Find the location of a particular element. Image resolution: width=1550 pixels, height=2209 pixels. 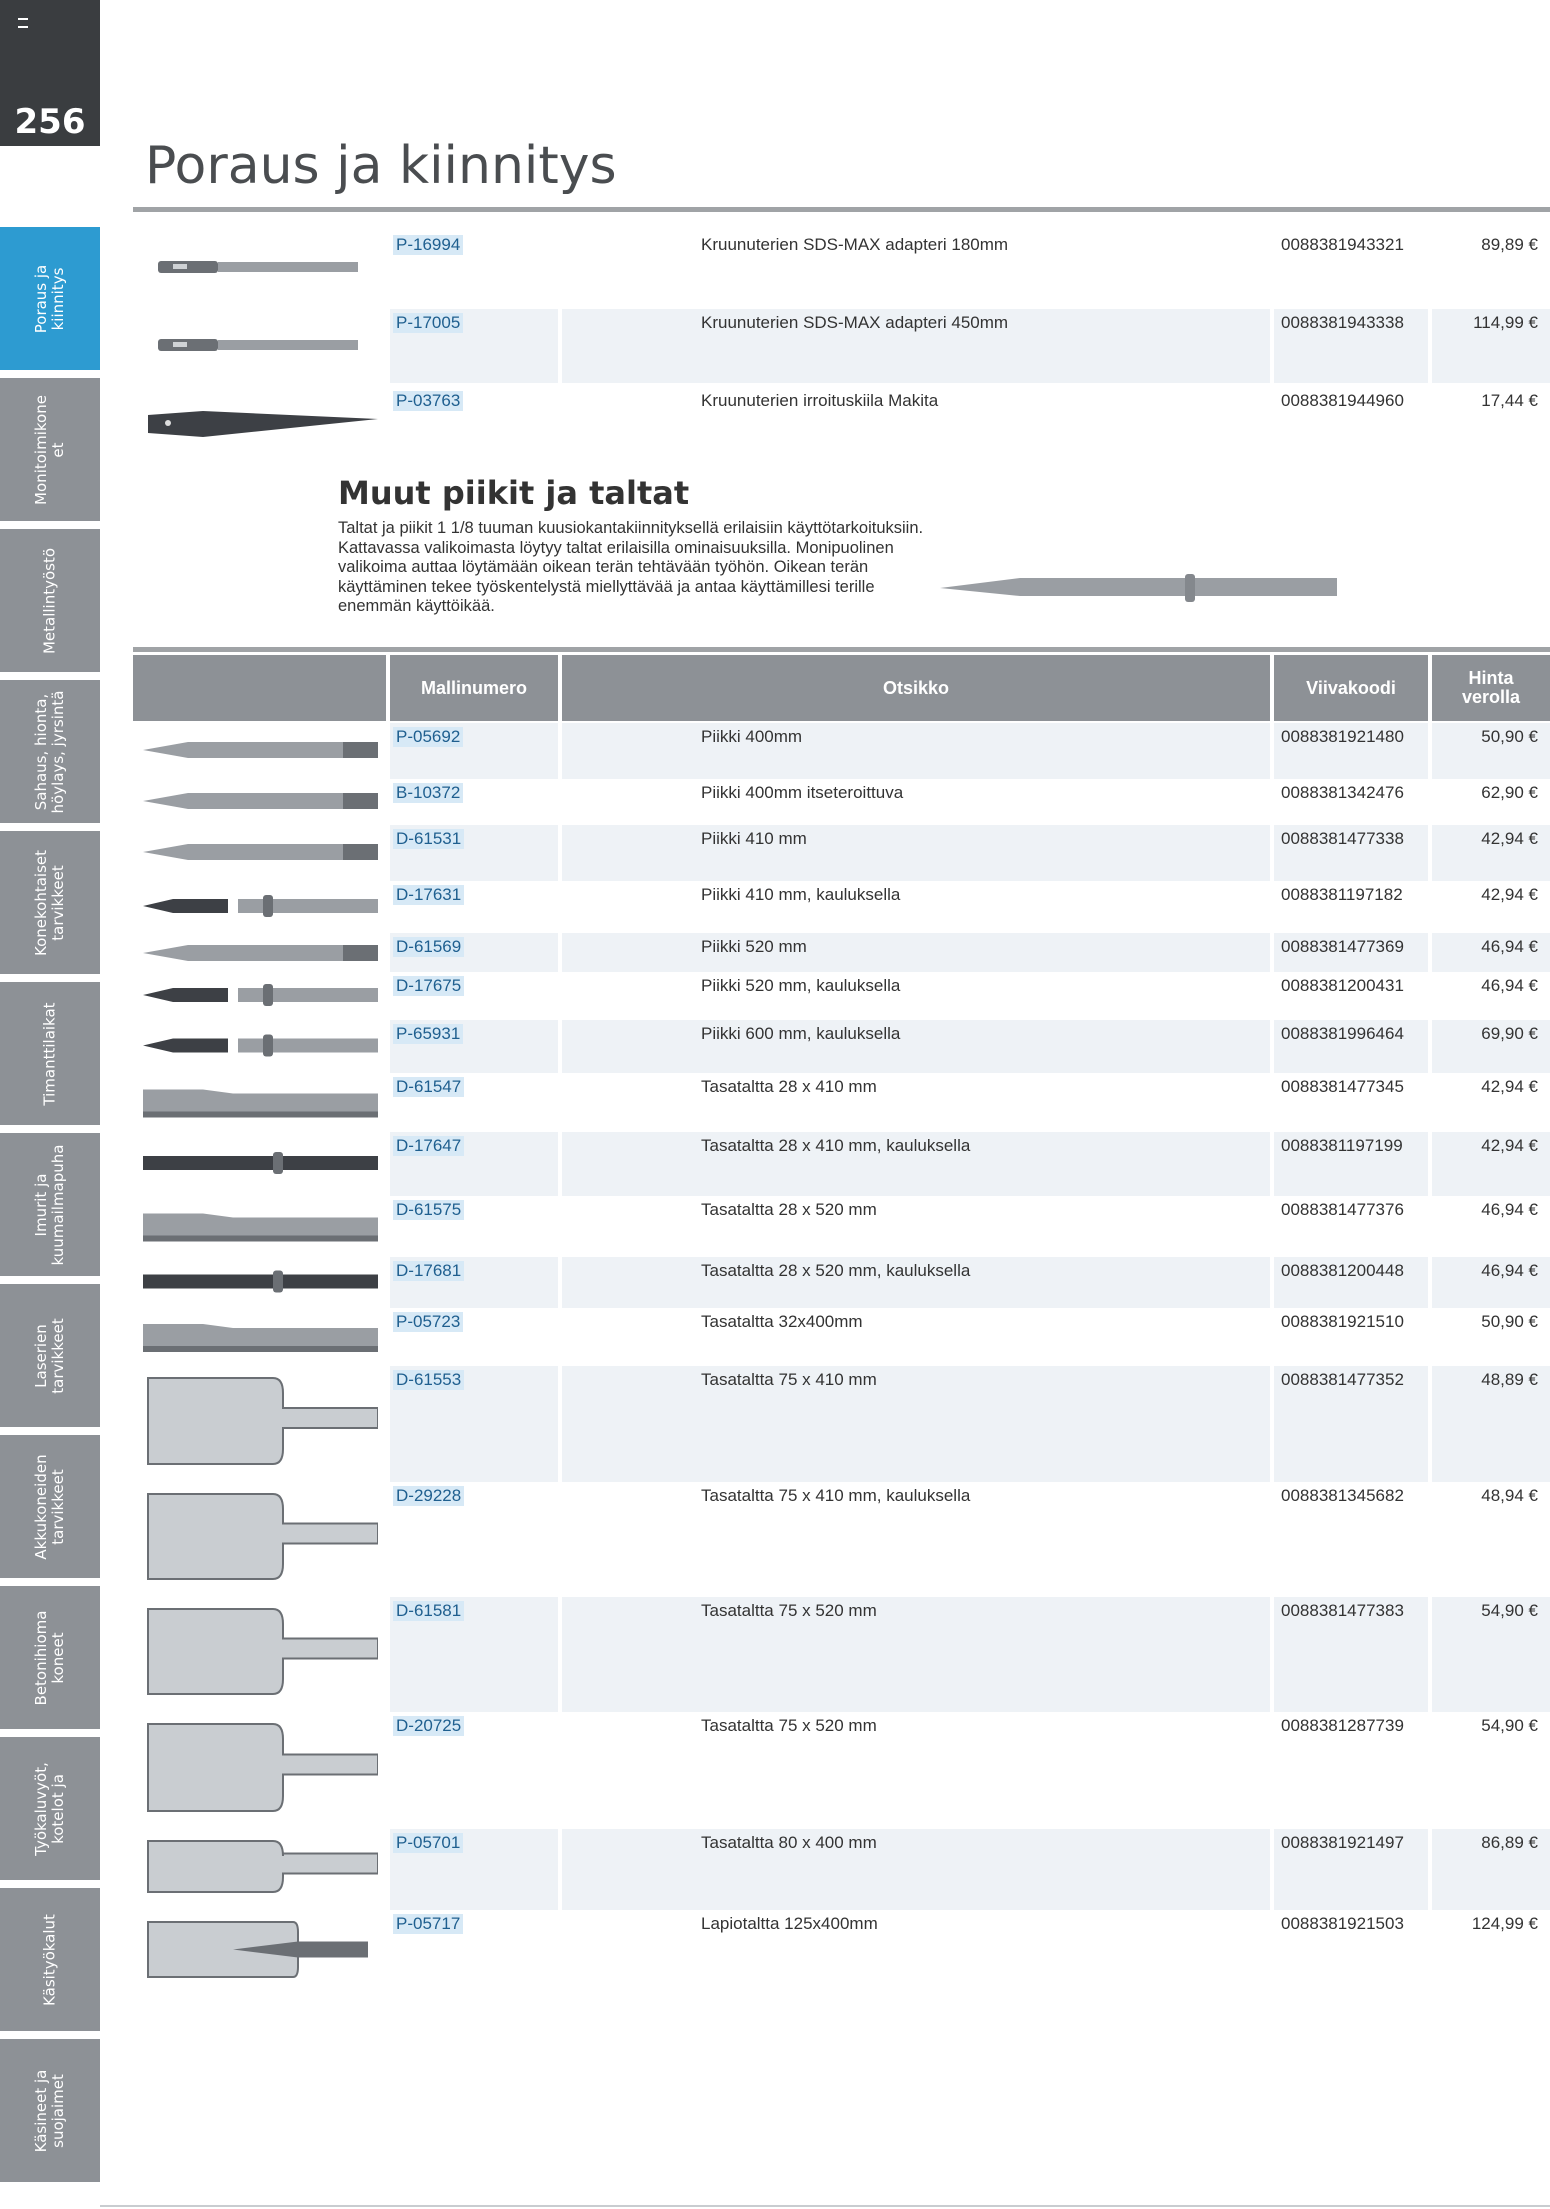

table-row: D-61569 Piikki 520 mm 0088381477369 46,94 € is located at coordinates (841, 952).